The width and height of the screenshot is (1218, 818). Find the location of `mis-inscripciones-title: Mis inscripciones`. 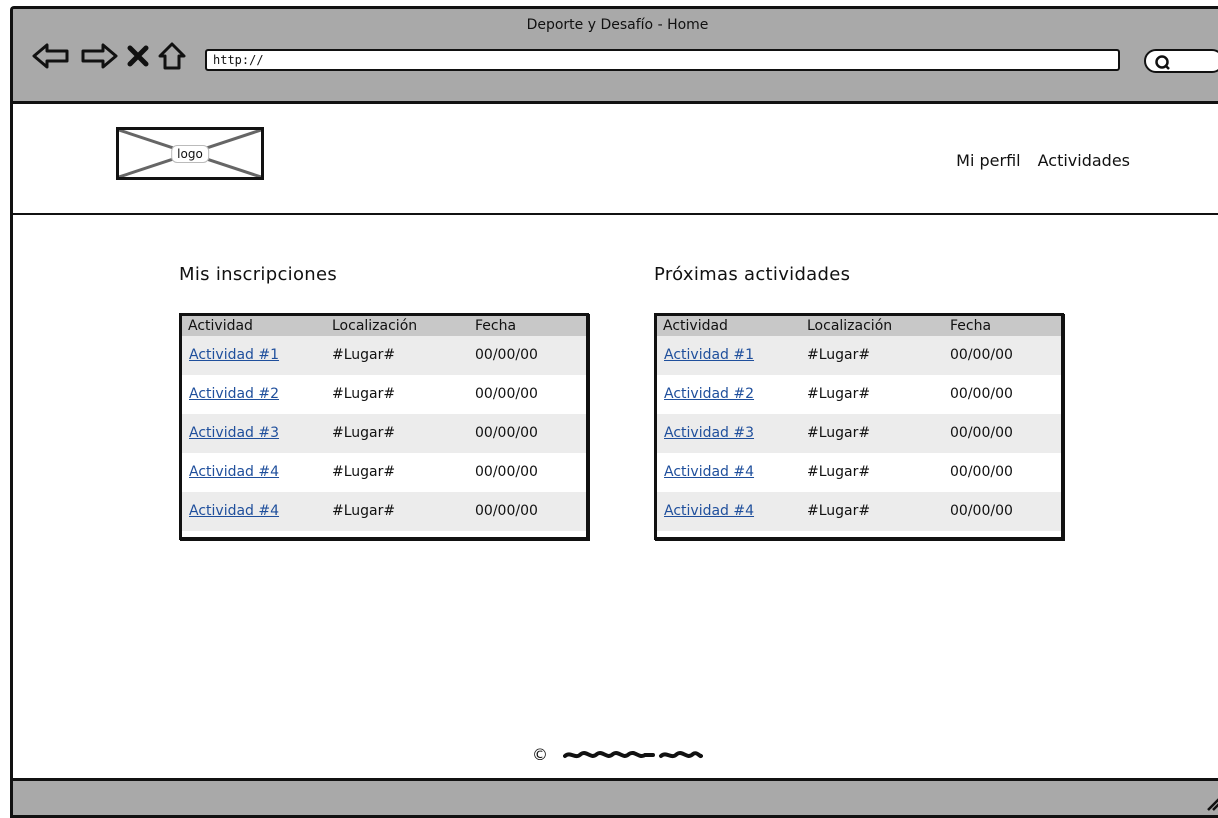

mis-inscripciones-title: Mis inscripciones is located at coordinates (258, 274).